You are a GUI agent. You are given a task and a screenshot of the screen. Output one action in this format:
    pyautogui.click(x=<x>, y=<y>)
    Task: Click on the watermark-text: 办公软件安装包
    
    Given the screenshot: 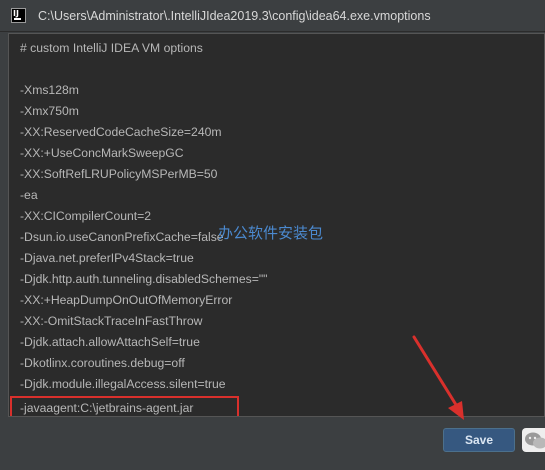 What is the action you would take?
    pyautogui.click(x=271, y=233)
    